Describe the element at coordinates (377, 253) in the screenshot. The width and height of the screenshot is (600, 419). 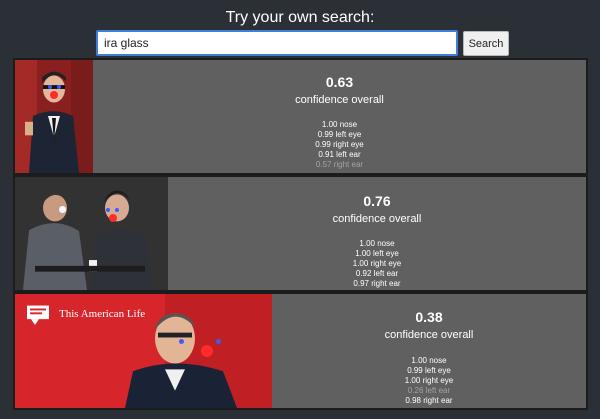
I see `keypoint-row: 1.00 left eye` at that location.